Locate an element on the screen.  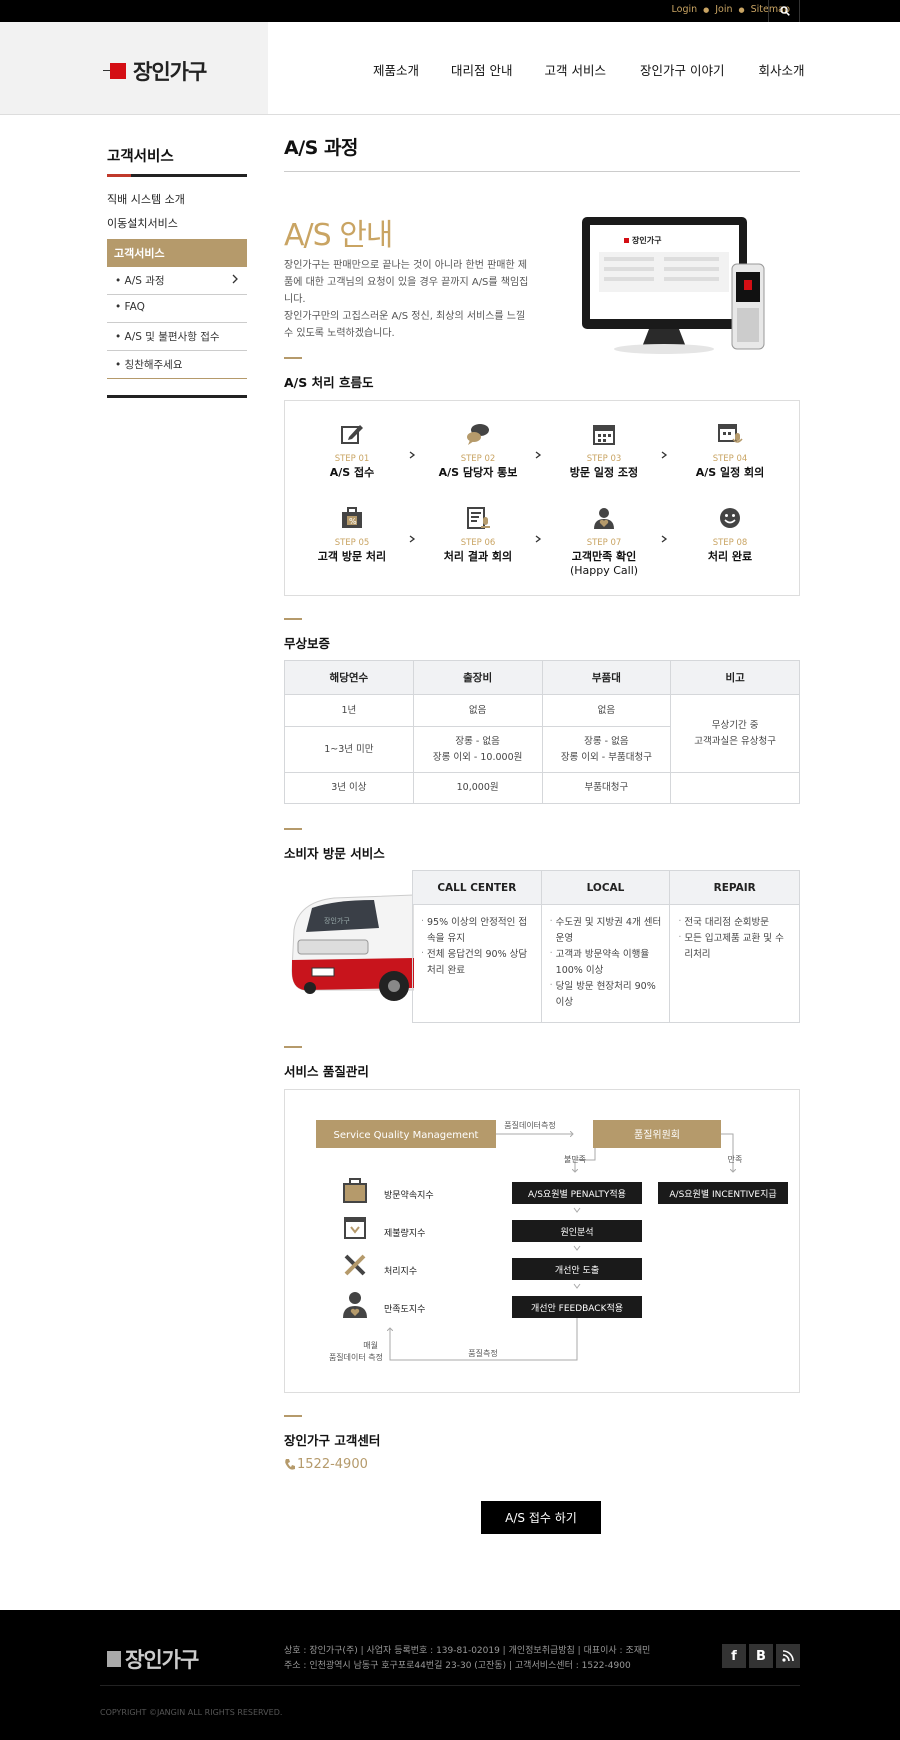
cause-label: 원인분석 is located at coordinates (576, 1232).